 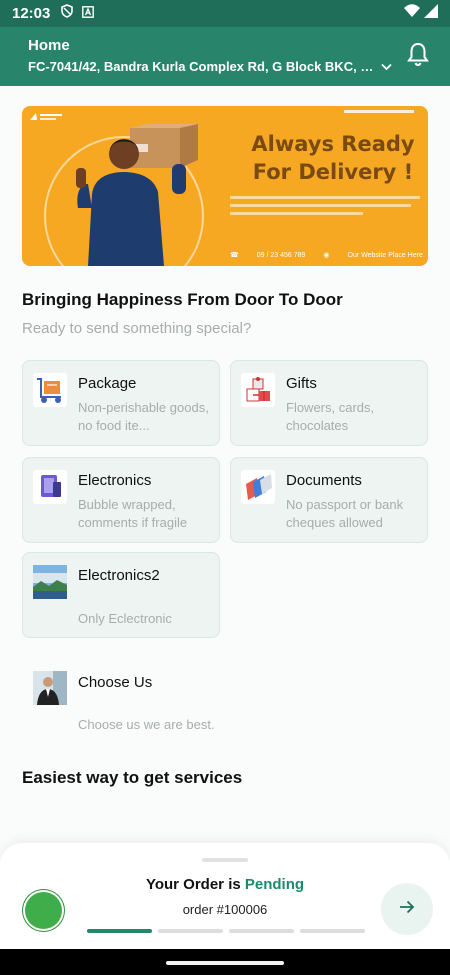 What do you see at coordinates (325, 208) in the screenshot?
I see `banner-fine-print` at bounding box center [325, 208].